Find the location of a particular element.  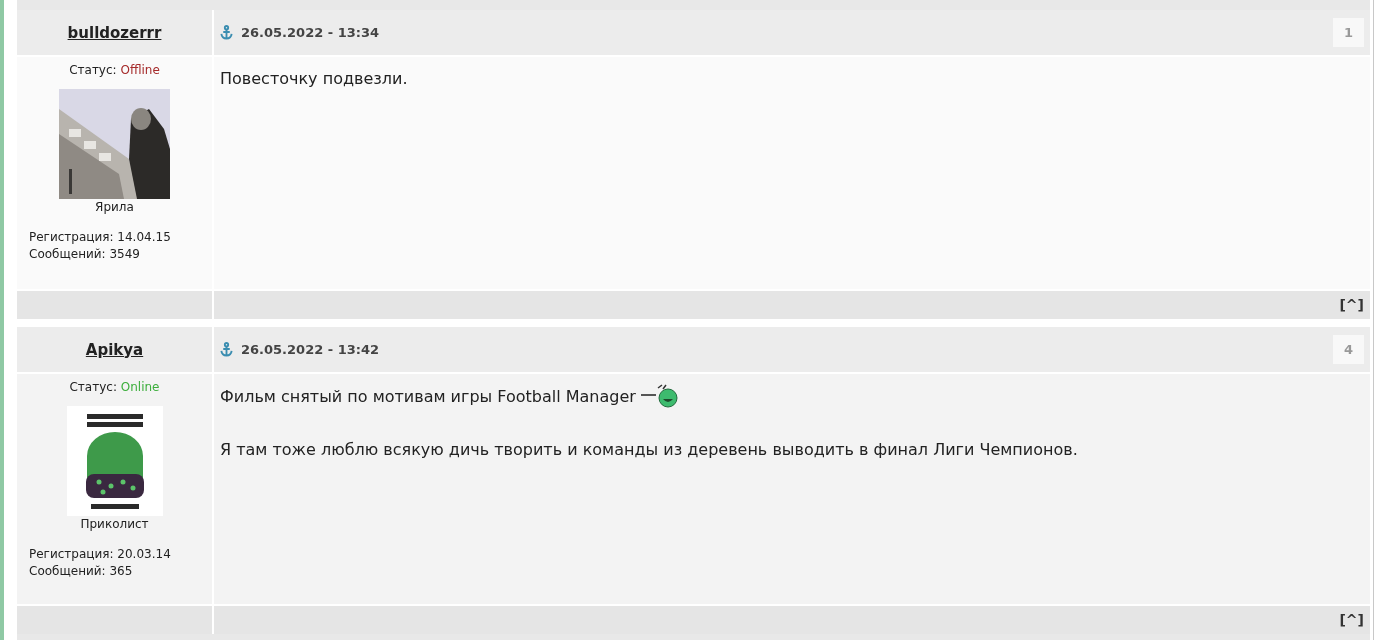

post-date: 26.05.2022 - 13:42 is located at coordinates (311, 349).